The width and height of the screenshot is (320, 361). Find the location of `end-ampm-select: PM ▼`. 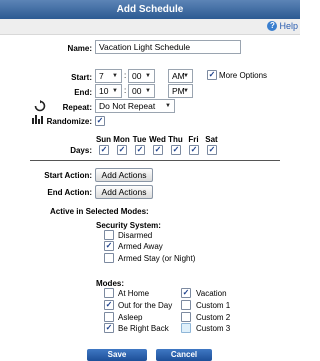

end-ampm-select: PM ▼ is located at coordinates (180, 91).